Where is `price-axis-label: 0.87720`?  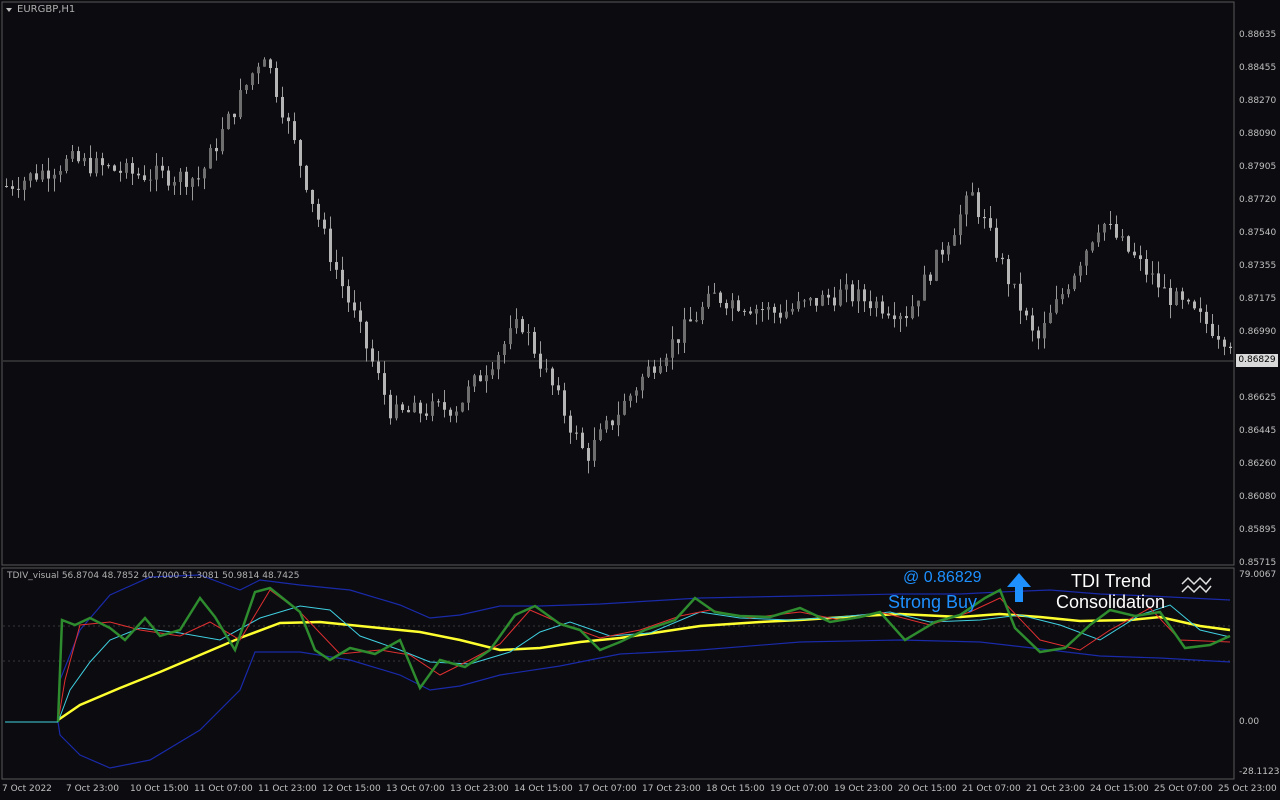 price-axis-label: 0.87720 is located at coordinates (1258, 200).